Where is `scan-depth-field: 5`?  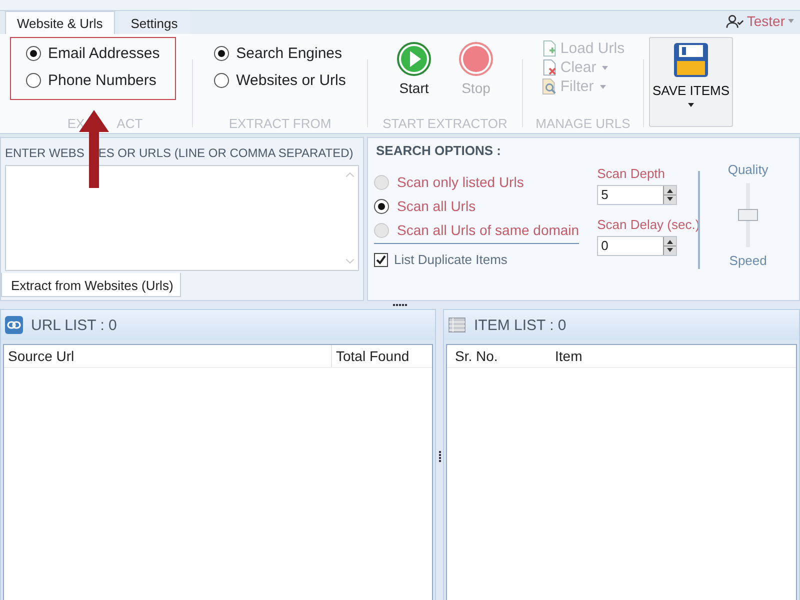
scan-depth-field: 5 is located at coordinates (637, 195).